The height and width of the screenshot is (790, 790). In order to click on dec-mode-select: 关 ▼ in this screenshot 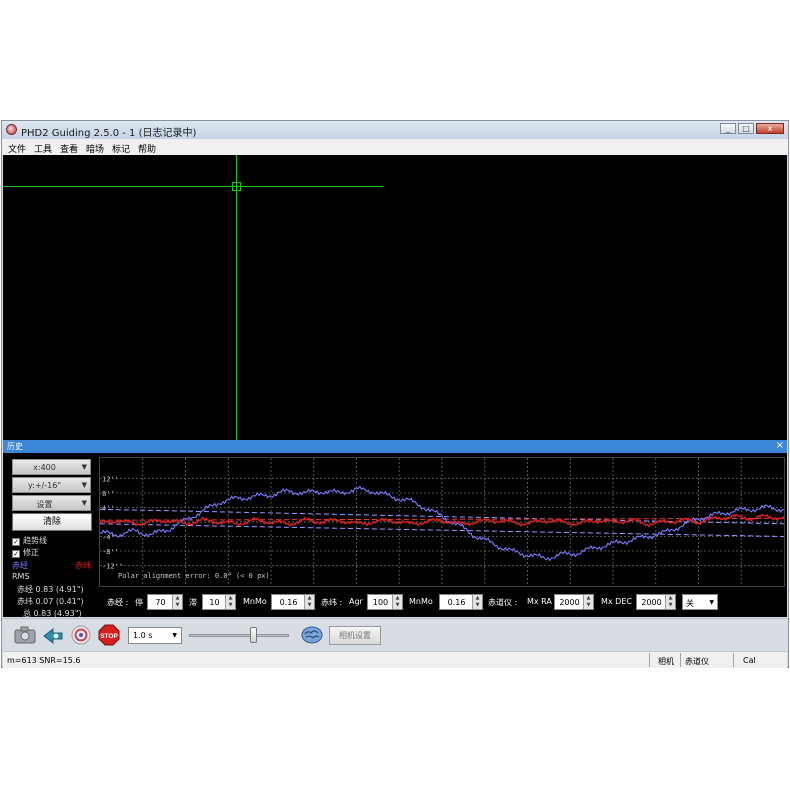, I will do `click(700, 602)`.